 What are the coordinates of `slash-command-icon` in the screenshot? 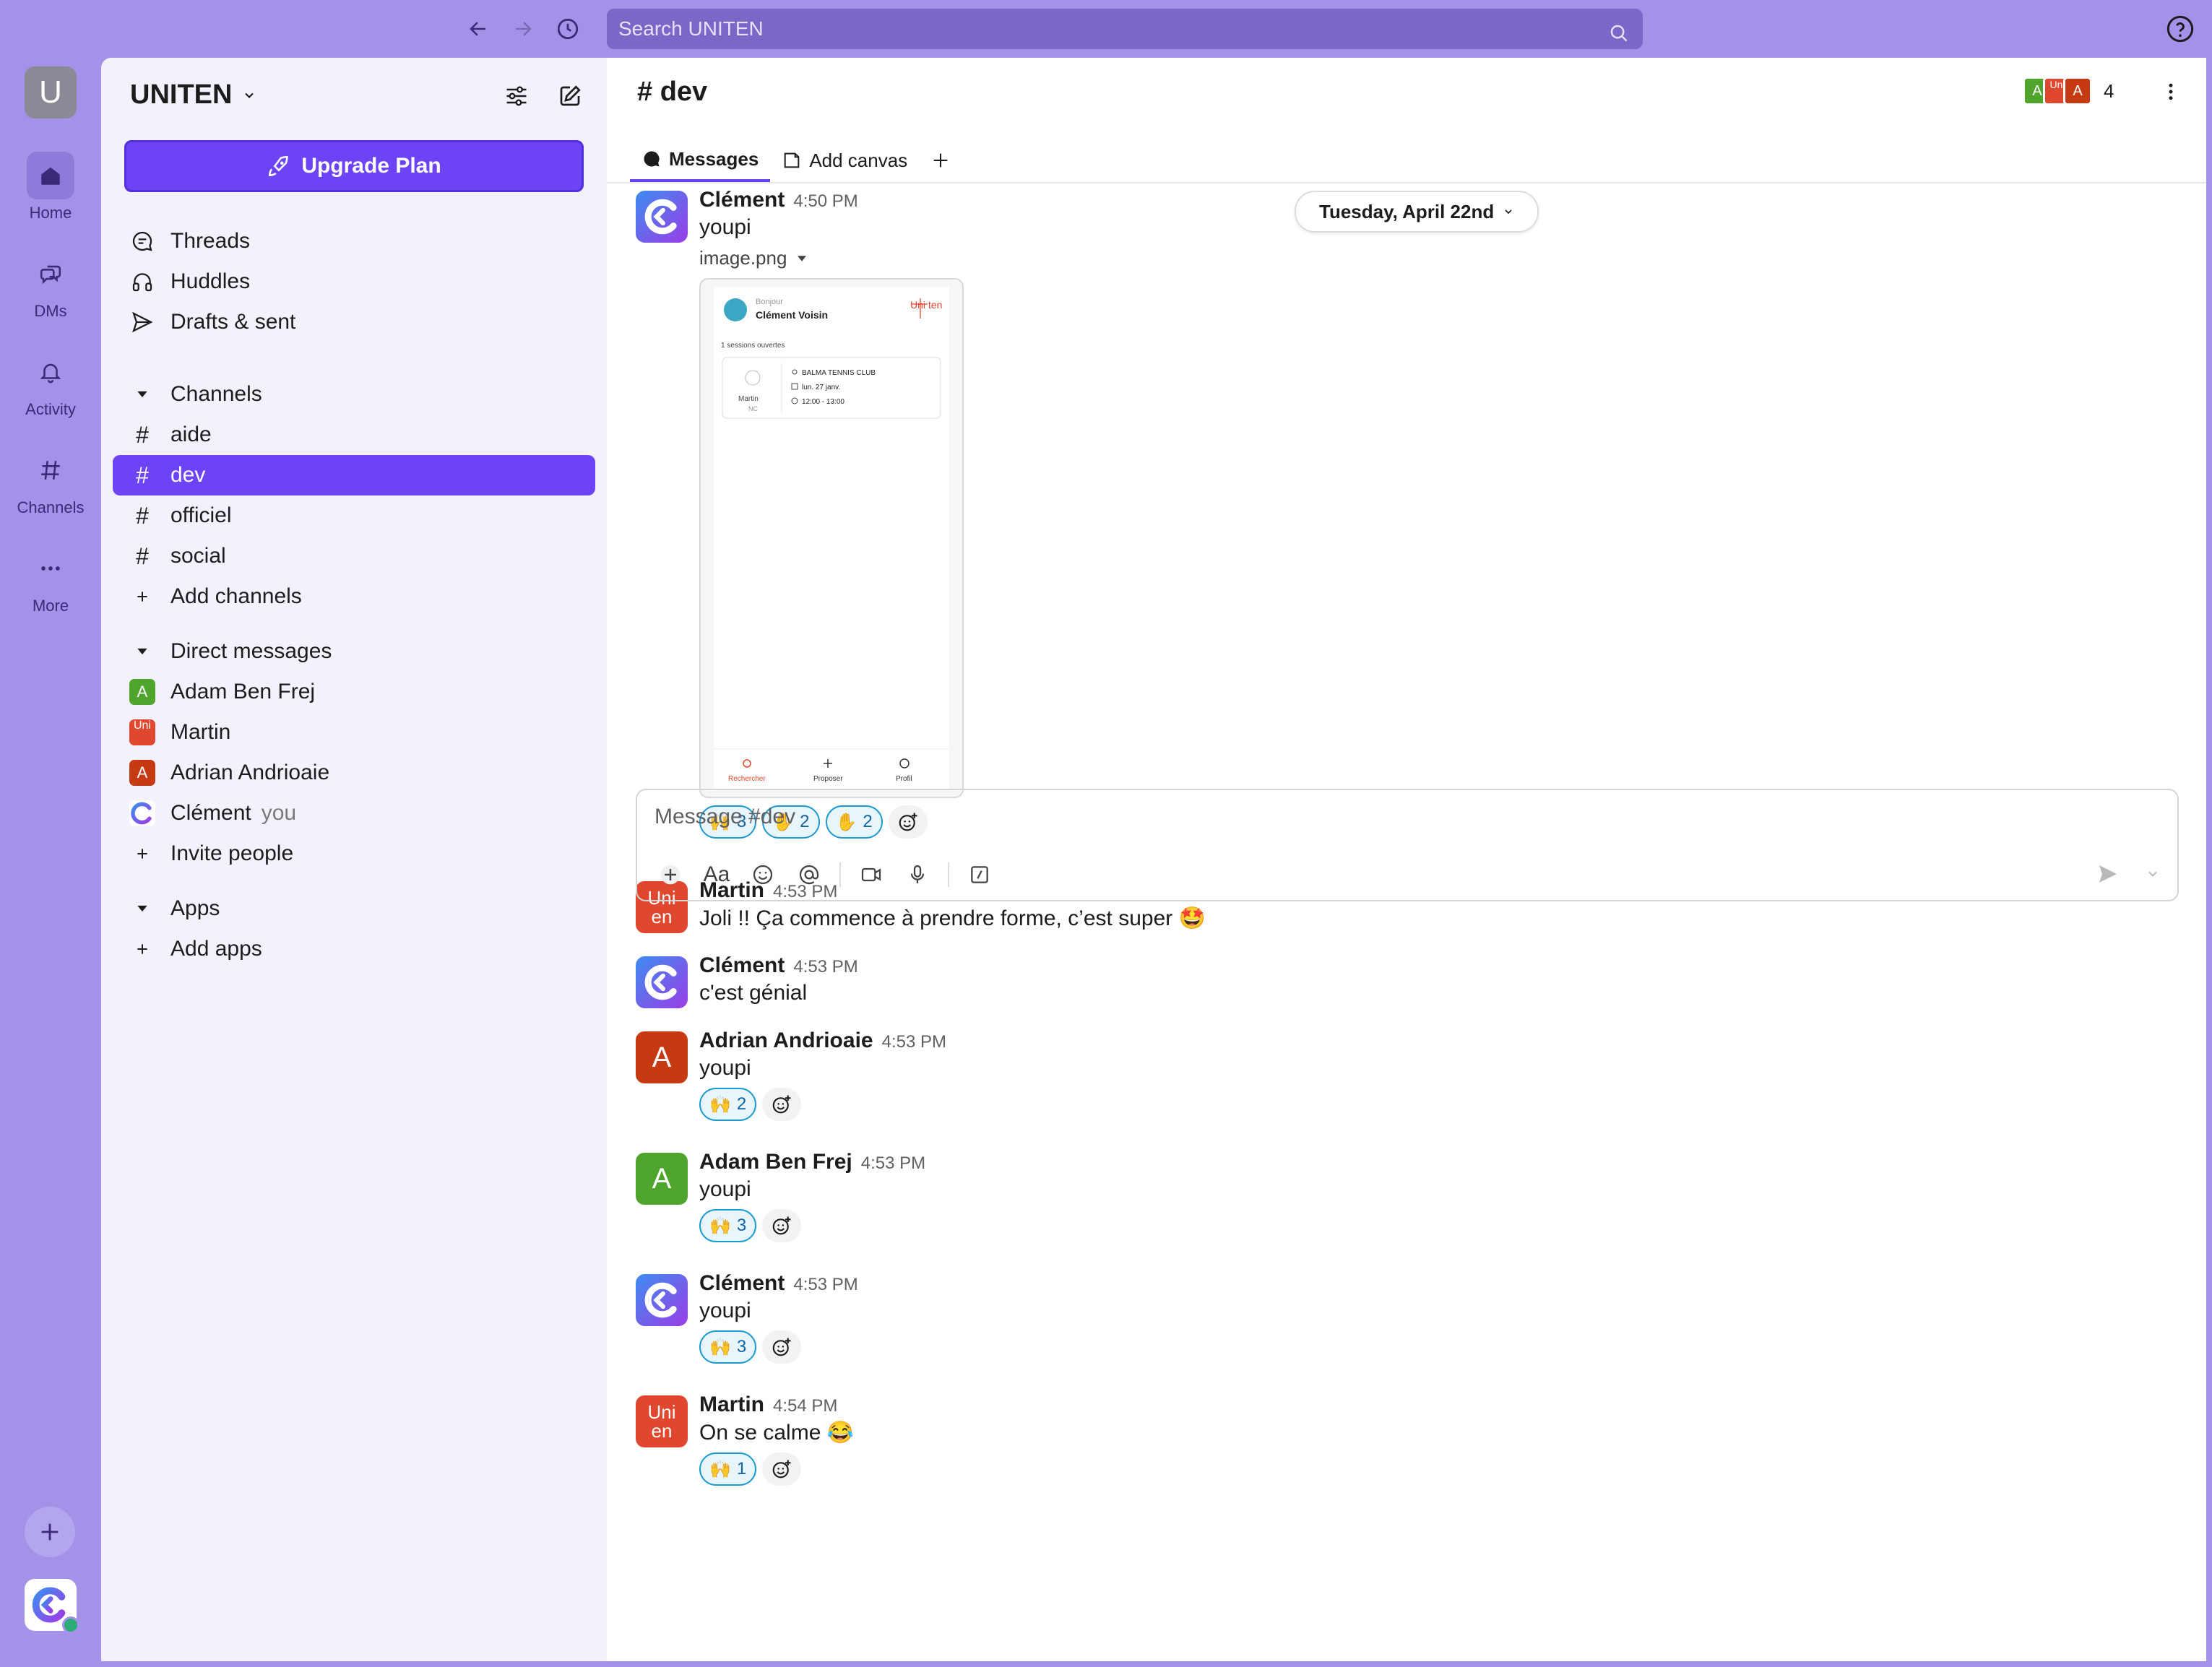 It's located at (979, 875).